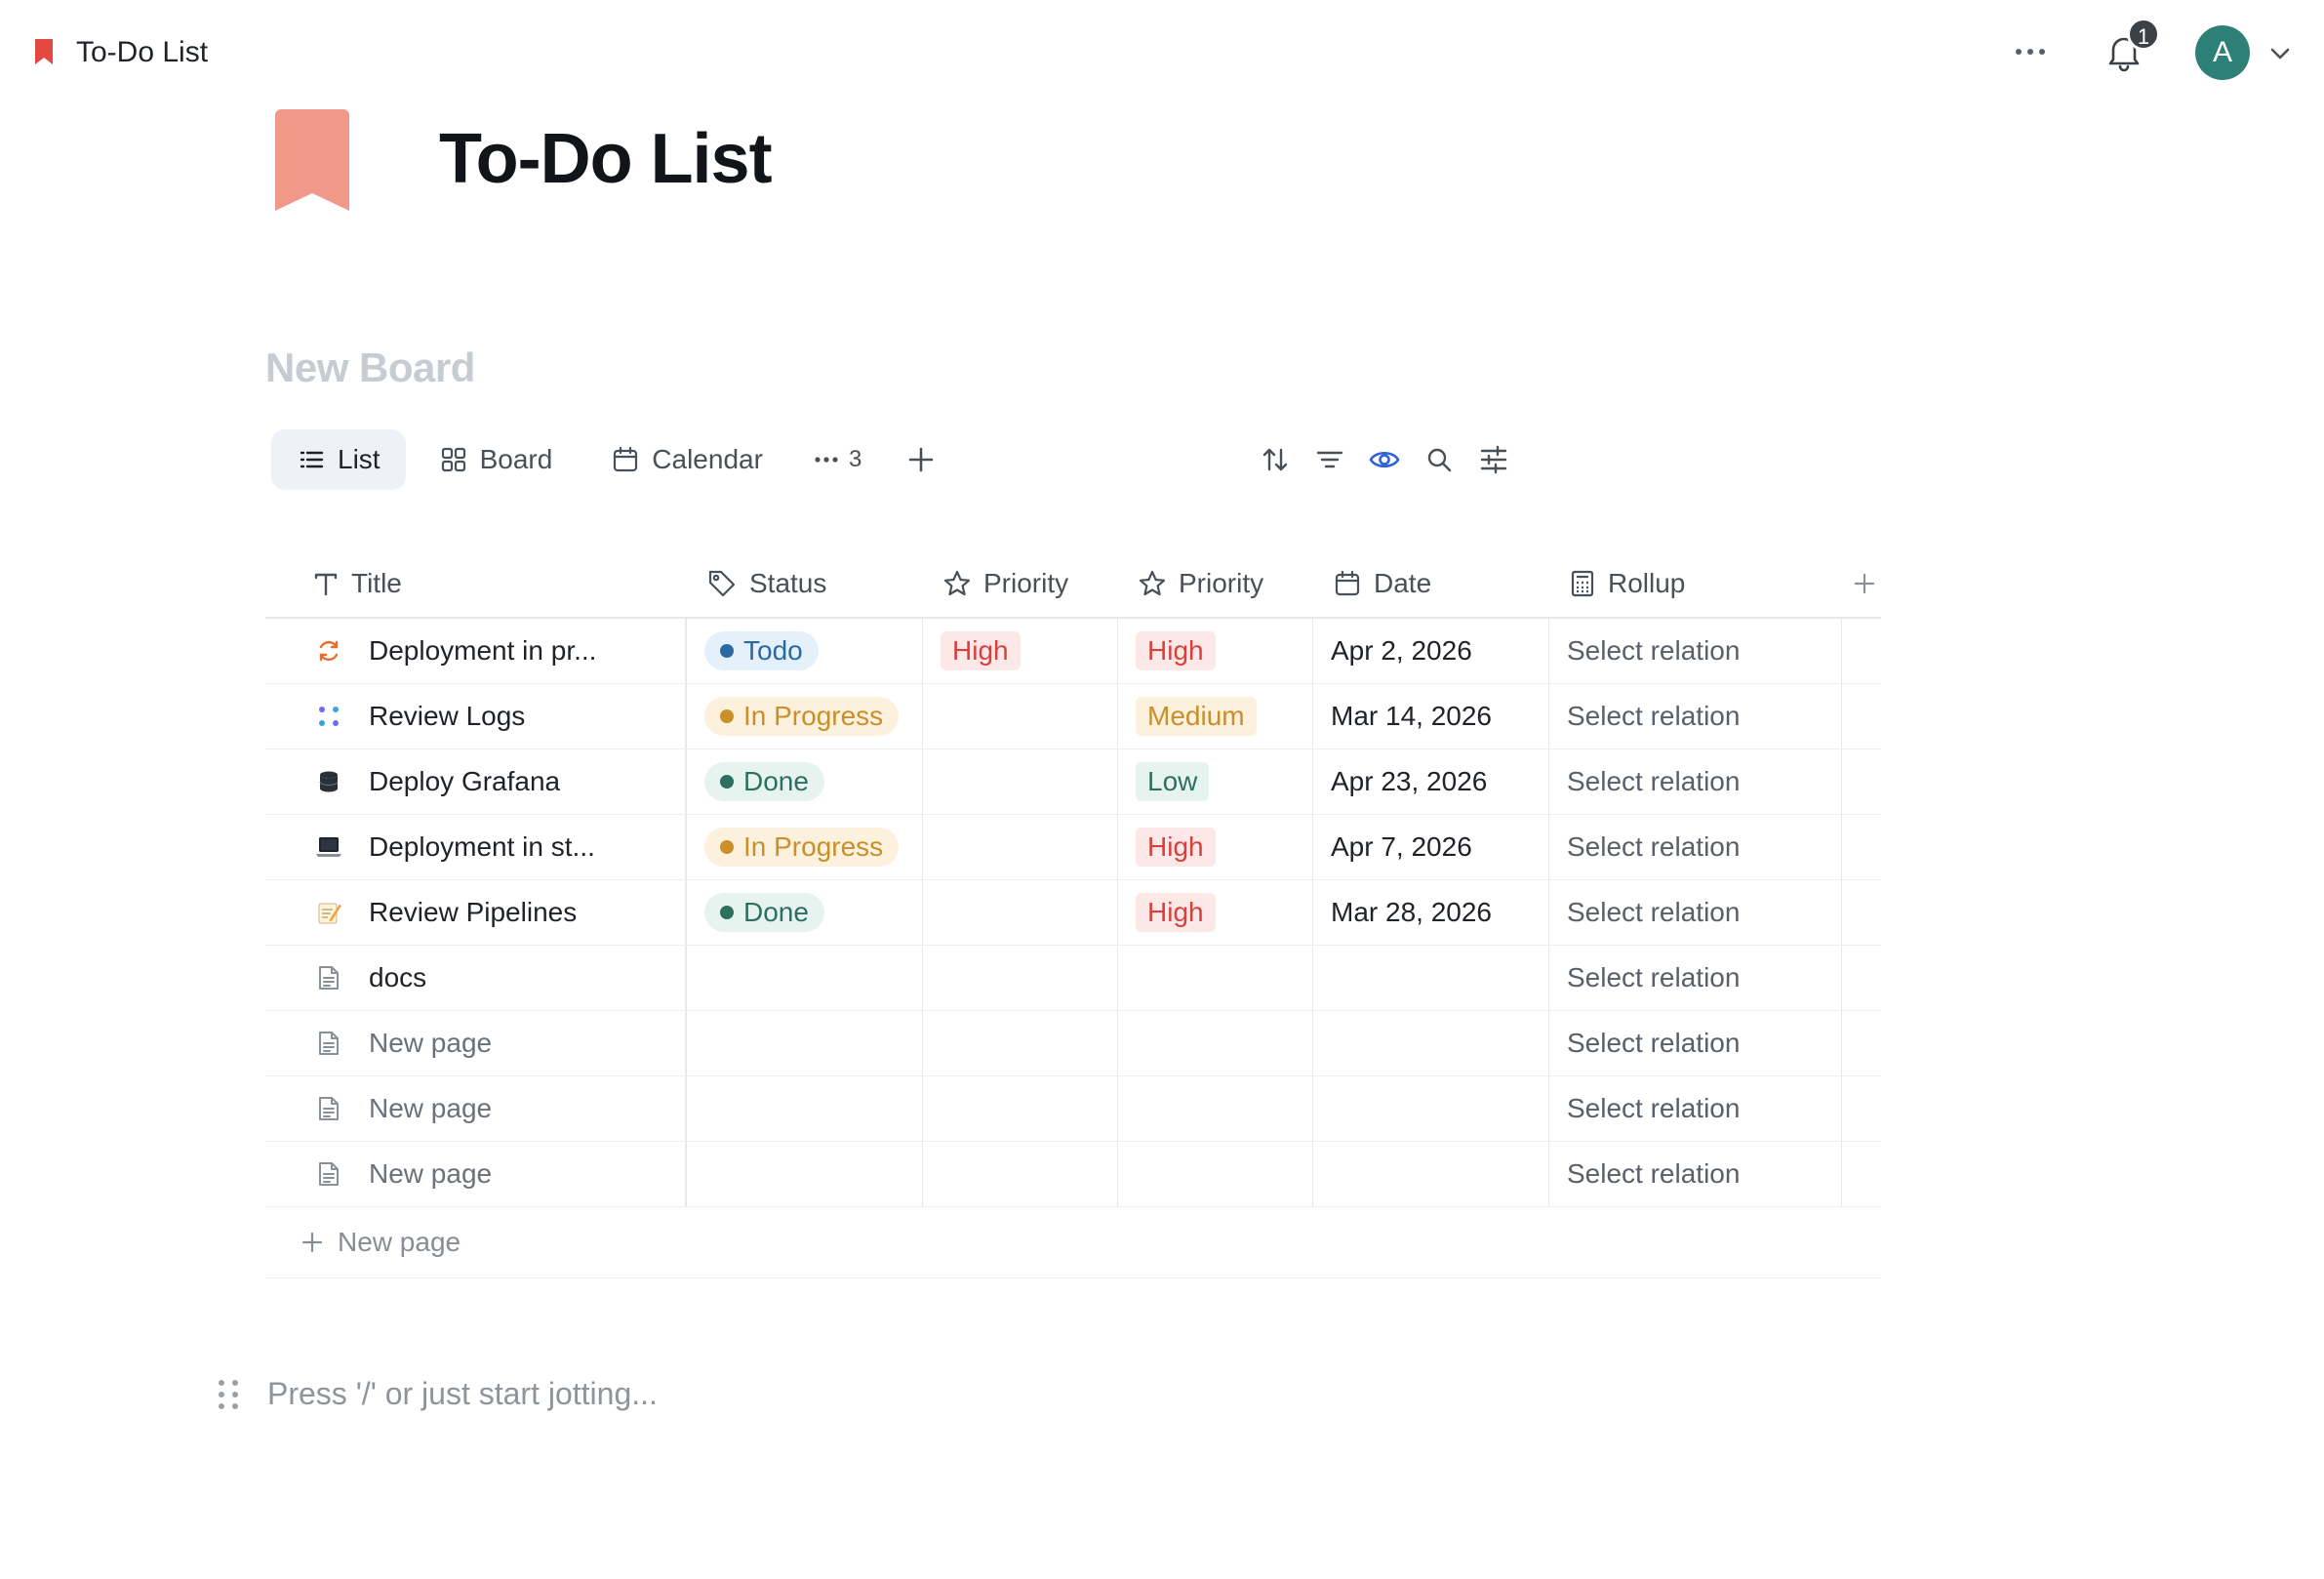 Image resolution: width=2324 pixels, height=1579 pixels. I want to click on status-cell: Todo, so click(805, 651).